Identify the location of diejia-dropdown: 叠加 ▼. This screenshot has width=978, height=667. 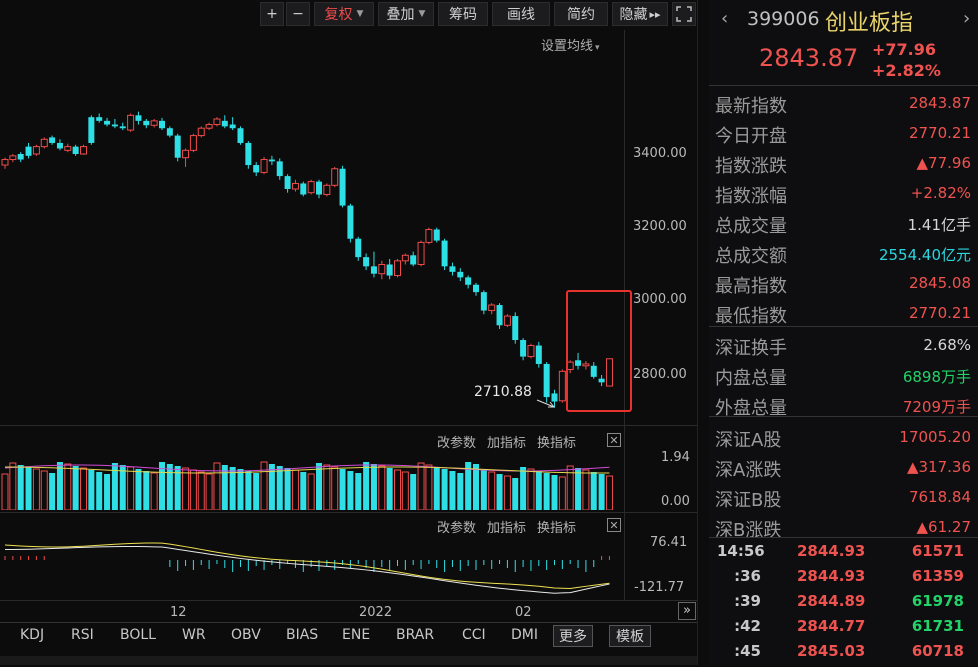
(406, 14).